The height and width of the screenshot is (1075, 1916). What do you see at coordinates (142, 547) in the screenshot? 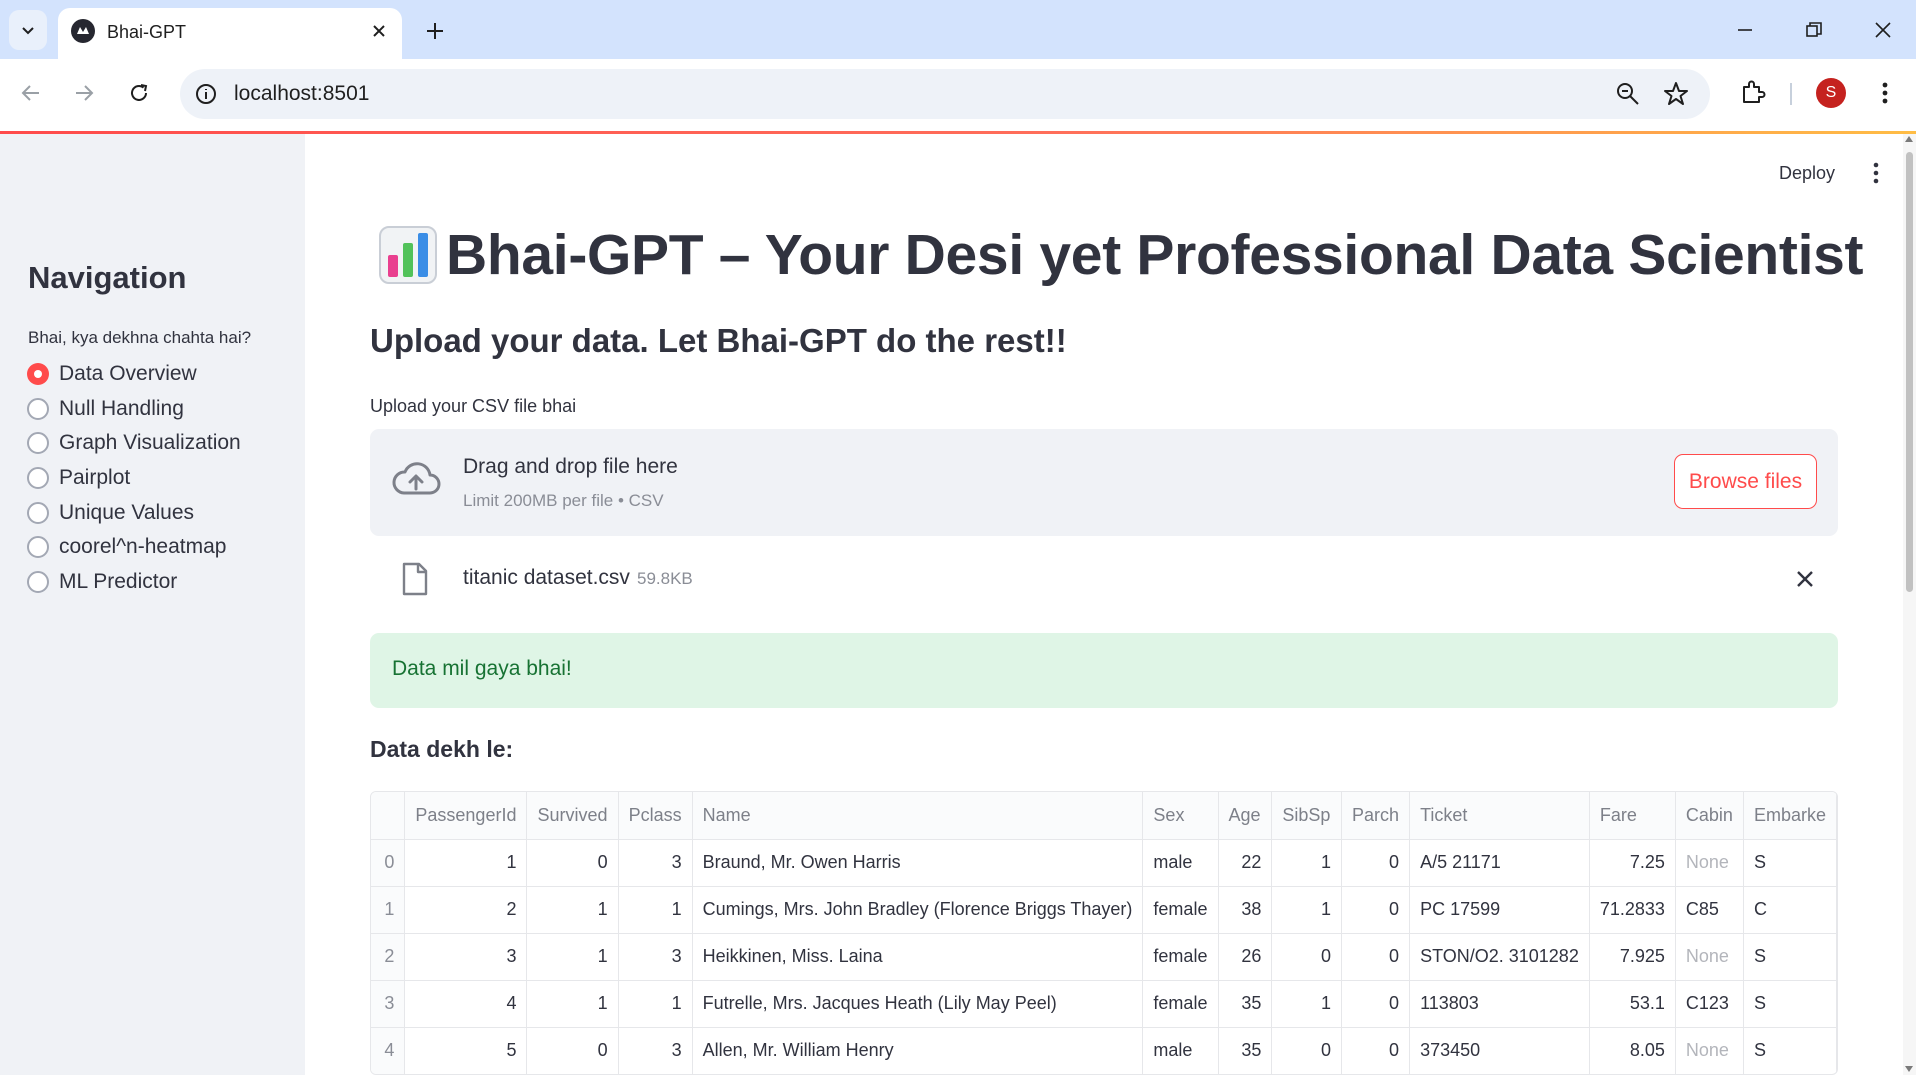
I see `radio-label: coorel^n-heatmap` at bounding box center [142, 547].